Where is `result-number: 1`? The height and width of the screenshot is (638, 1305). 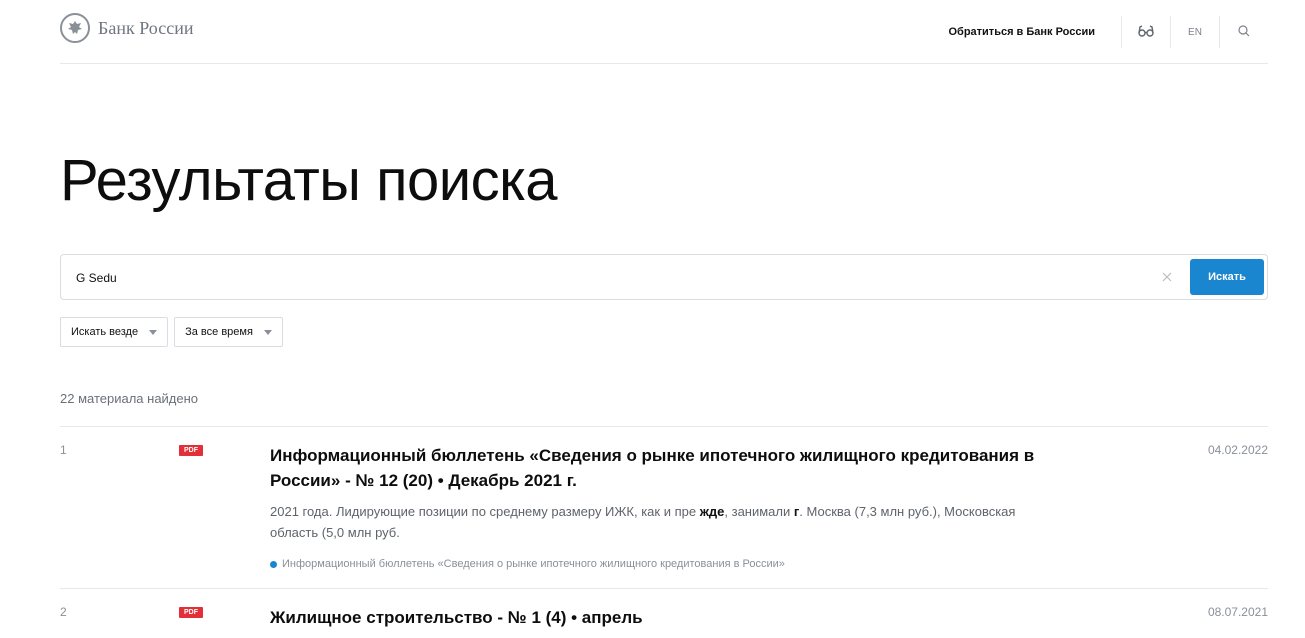
result-number: 1 is located at coordinates (63, 450).